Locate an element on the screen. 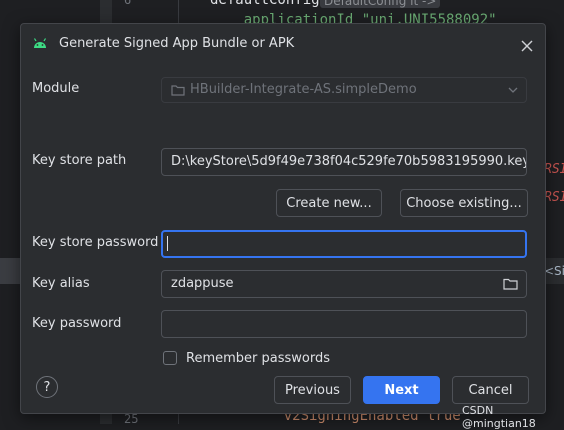  android-icon is located at coordinates (40, 43).